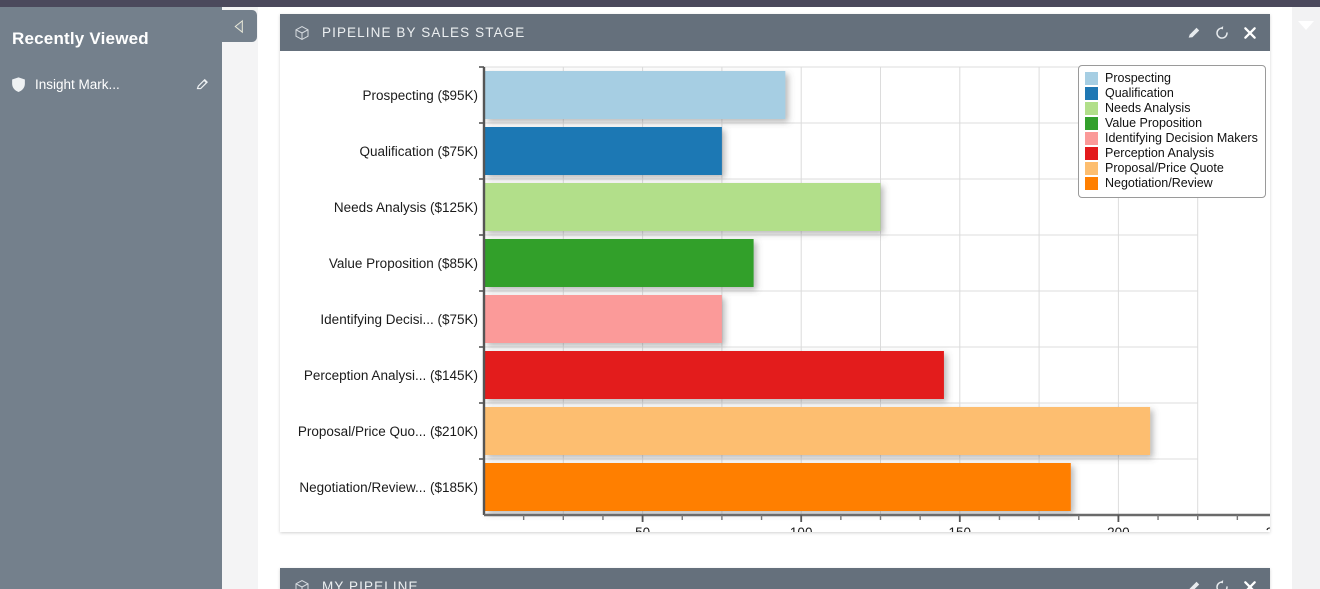  I want to click on y-axis-tick-label: Identifying Decisi... ($75K), so click(399, 319).